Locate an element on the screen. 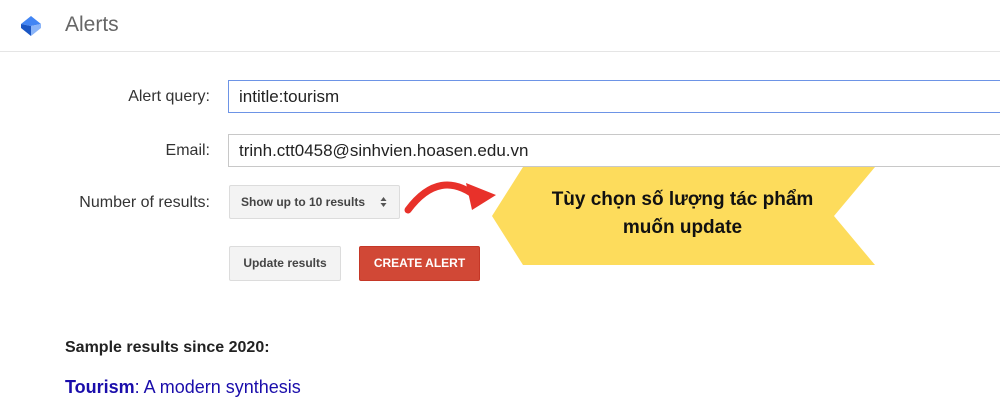  result-title-rest: : A modern synthesis is located at coordinates (217, 387).